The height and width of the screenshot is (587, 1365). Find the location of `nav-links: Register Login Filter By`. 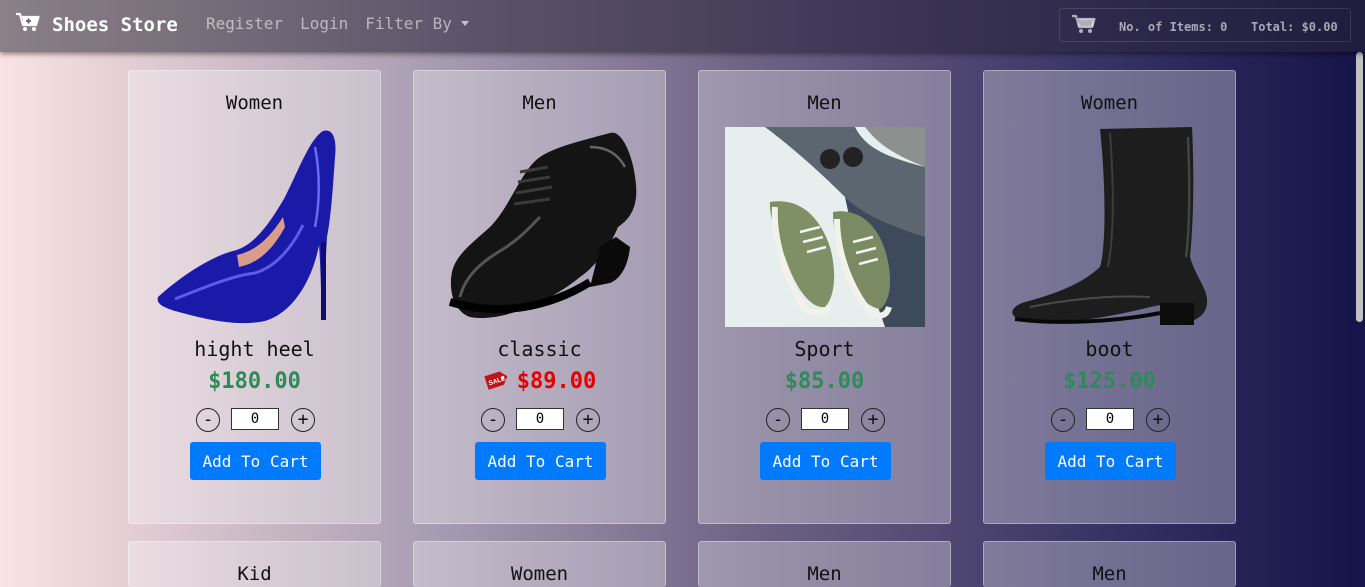

nav-links: Register Login Filter By is located at coordinates (346, 23).